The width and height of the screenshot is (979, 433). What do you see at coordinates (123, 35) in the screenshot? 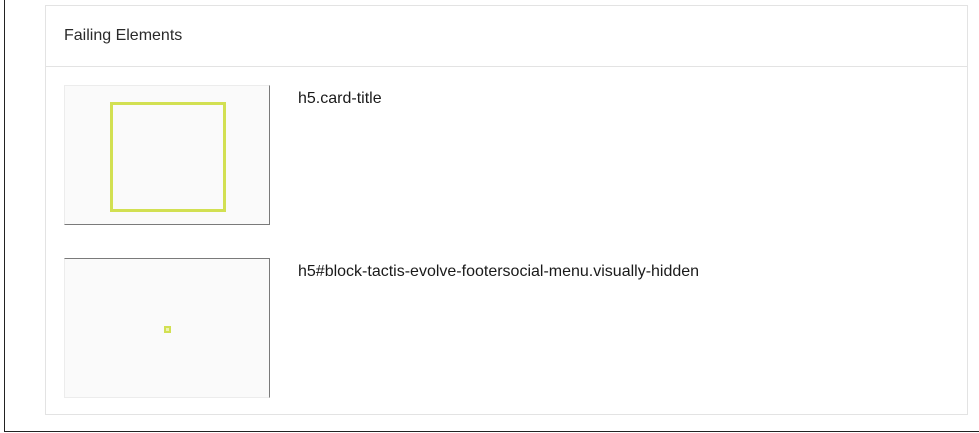
I see `card-title: Failing Elements` at bounding box center [123, 35].